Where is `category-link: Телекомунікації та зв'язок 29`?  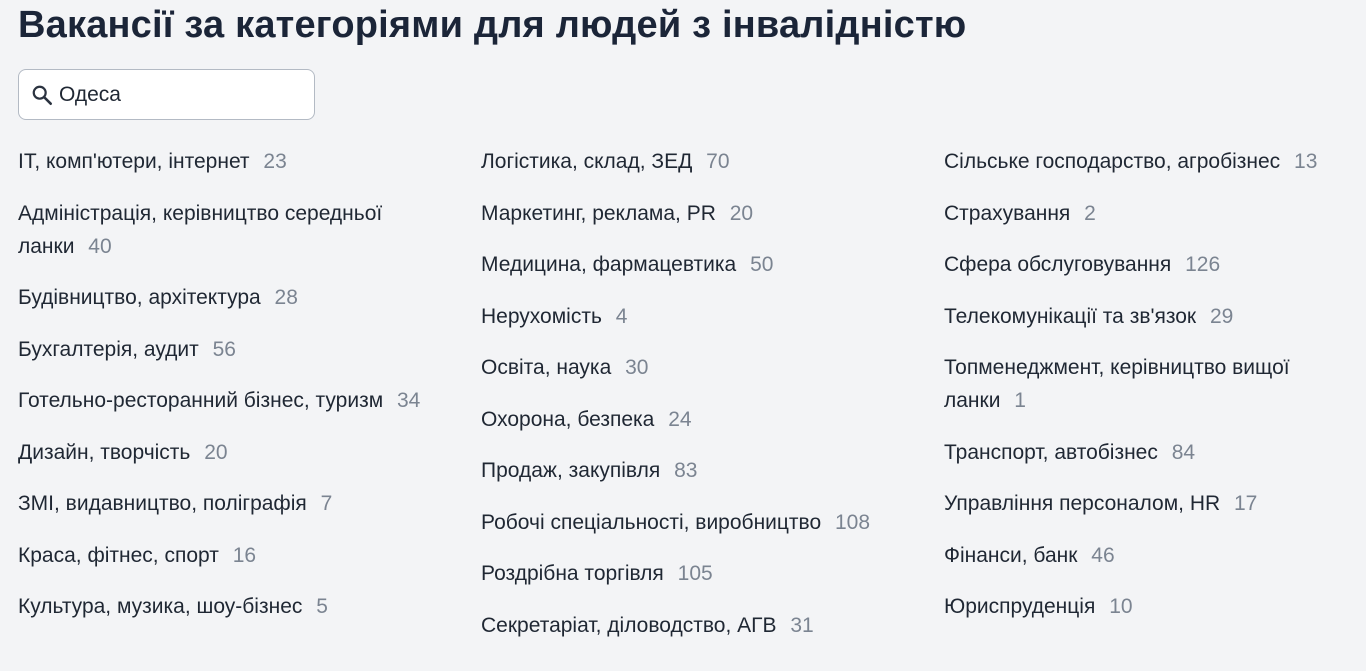
category-link: Телекомунікації та зв'язок 29 is located at coordinates (1146, 316).